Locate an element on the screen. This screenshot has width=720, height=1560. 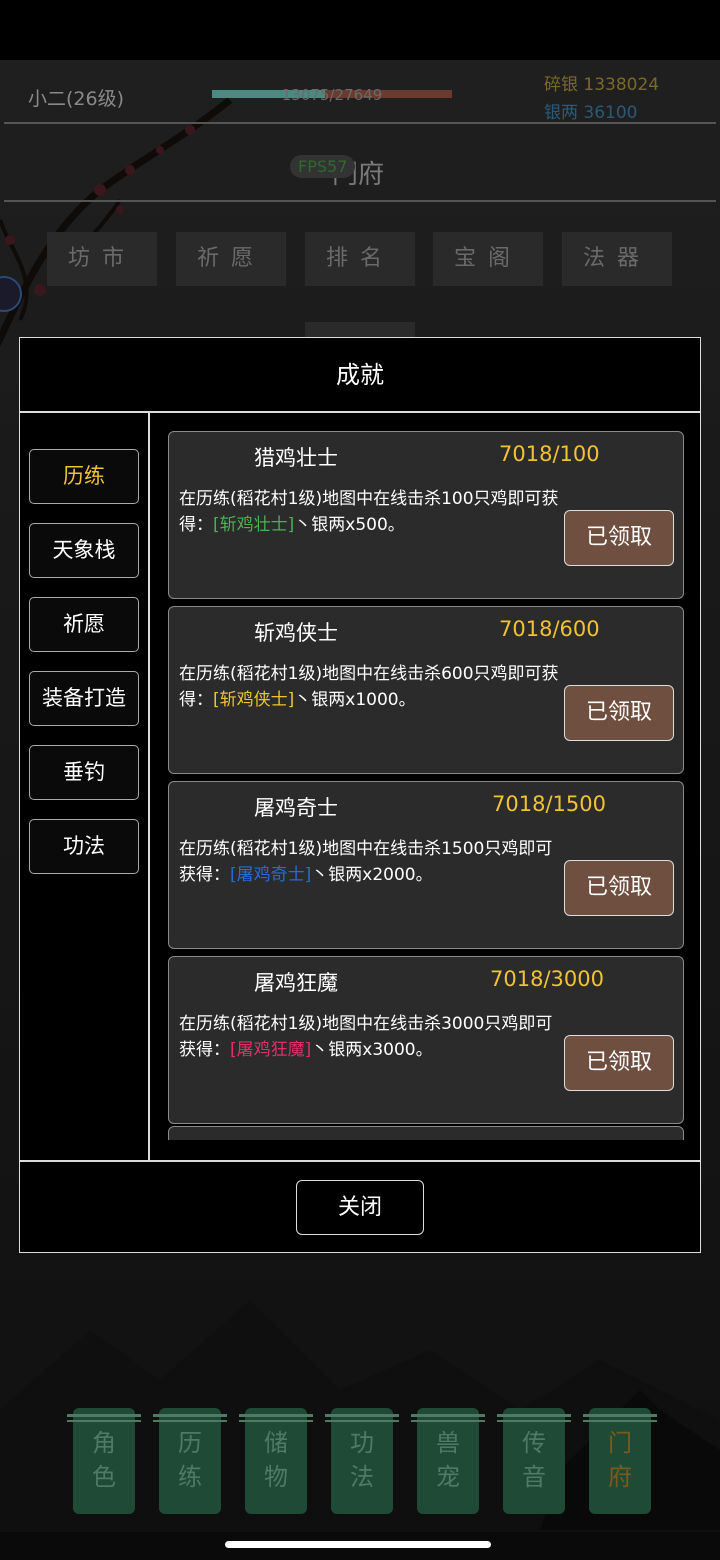
bottom-nav-training: 历练 is located at coordinates (190, 1461).